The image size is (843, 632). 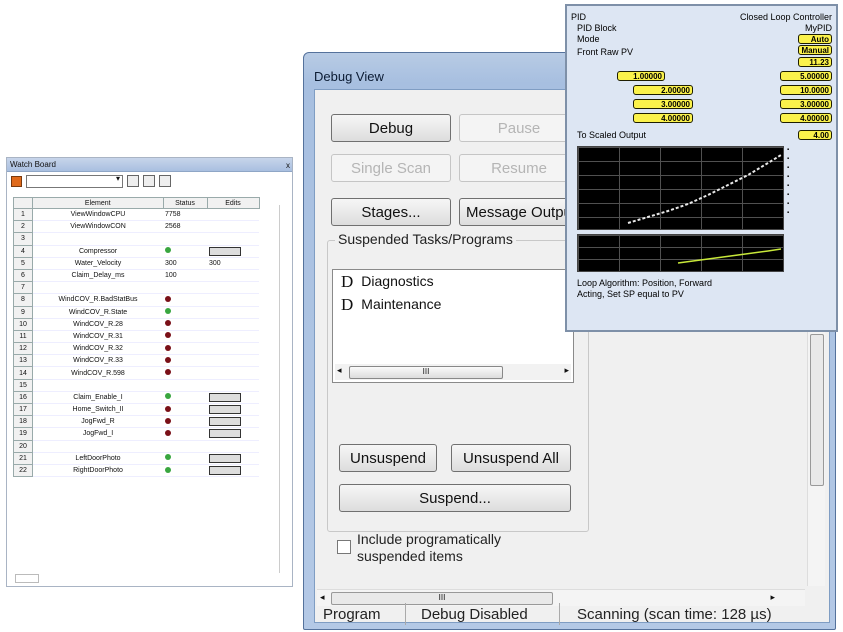 What do you see at coordinates (519, 212) in the screenshot?
I see `message-output-button: Message Output` at bounding box center [519, 212].